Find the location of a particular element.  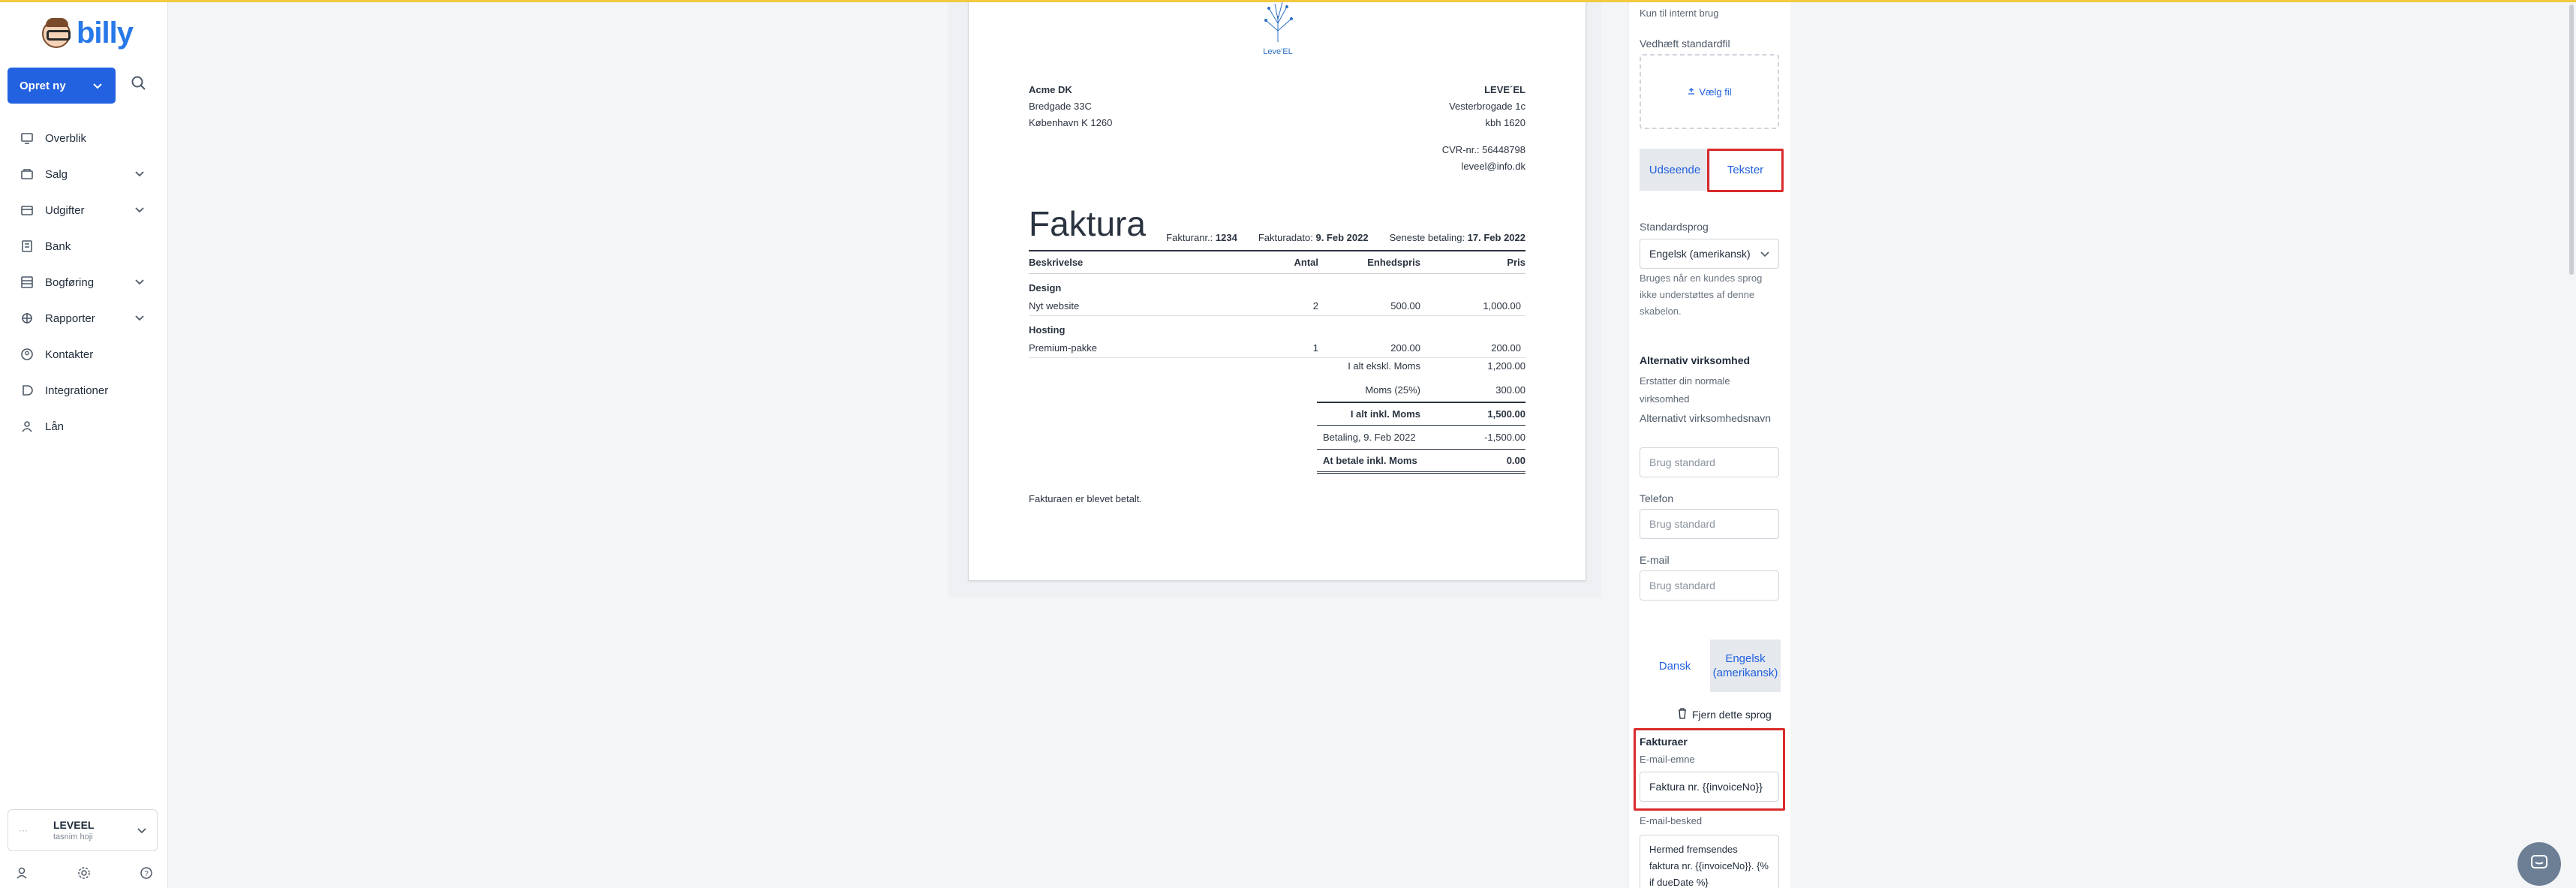

tab-english-us: Engelsk (amerikansk) is located at coordinates (1745, 666).